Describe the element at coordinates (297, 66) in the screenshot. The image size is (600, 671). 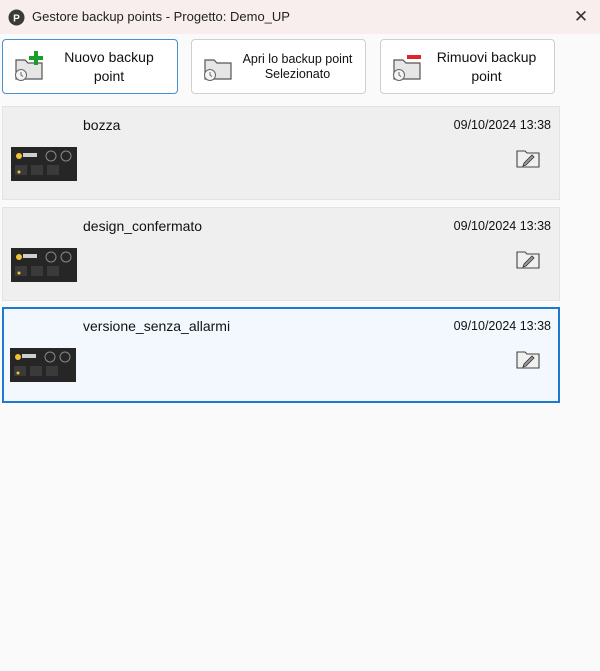
I see `open-backup-point-label: Apri lo backup point Selezionato` at that location.